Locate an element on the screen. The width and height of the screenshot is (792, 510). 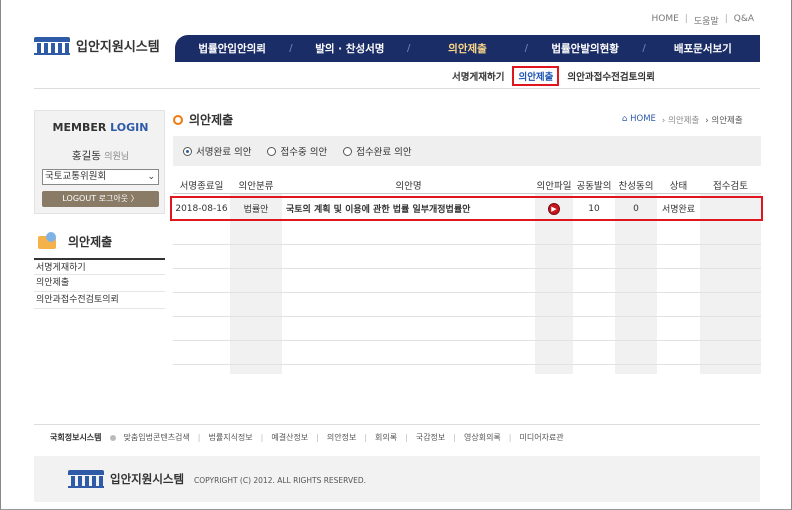
logout-button: LOGOUT 로그아웃 〉 is located at coordinates (100, 199).